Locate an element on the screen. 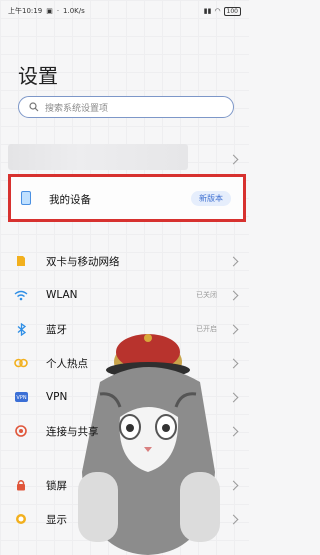 Image resolution: width=320 pixels, height=555 pixels. section-divider is located at coordinates (124, 458).